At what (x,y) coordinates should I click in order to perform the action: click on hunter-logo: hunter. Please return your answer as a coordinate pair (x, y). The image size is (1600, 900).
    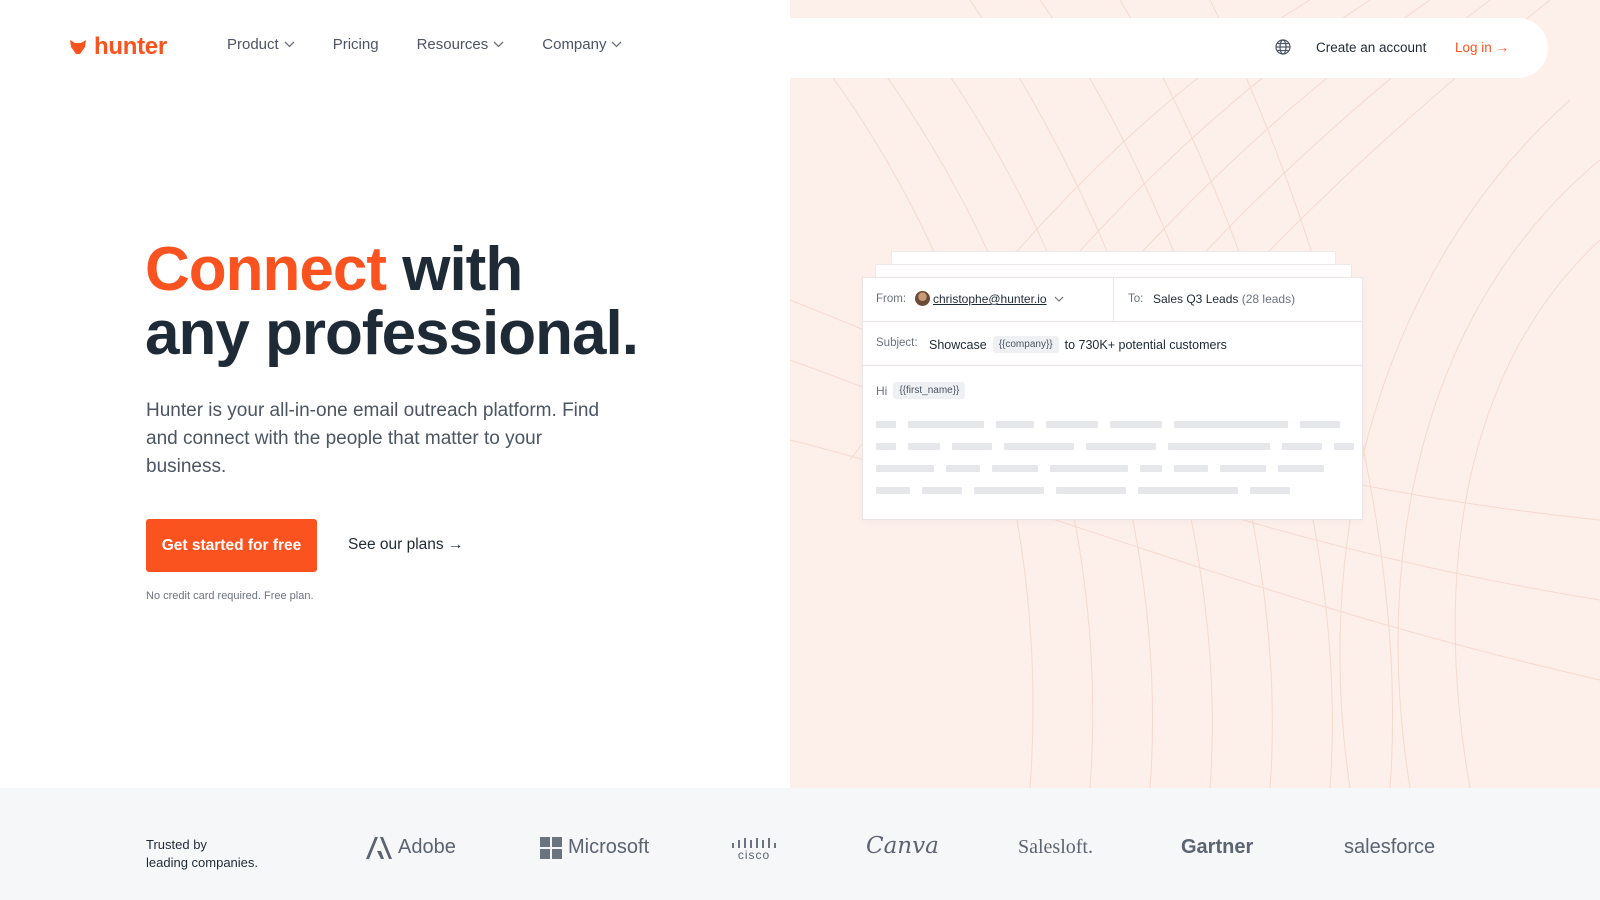
    Looking at the image, I should click on (117, 47).